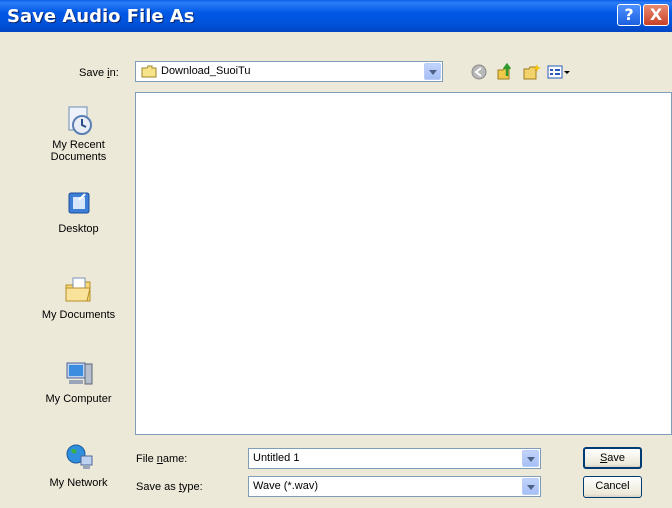 The width and height of the screenshot is (672, 508). I want to click on save-as-type-label: Save as type:, so click(169, 487).